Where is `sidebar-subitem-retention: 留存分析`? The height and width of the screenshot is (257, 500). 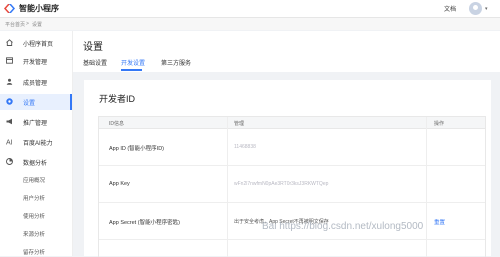
sidebar-subitem-retention: 留存分析 is located at coordinates (34, 252).